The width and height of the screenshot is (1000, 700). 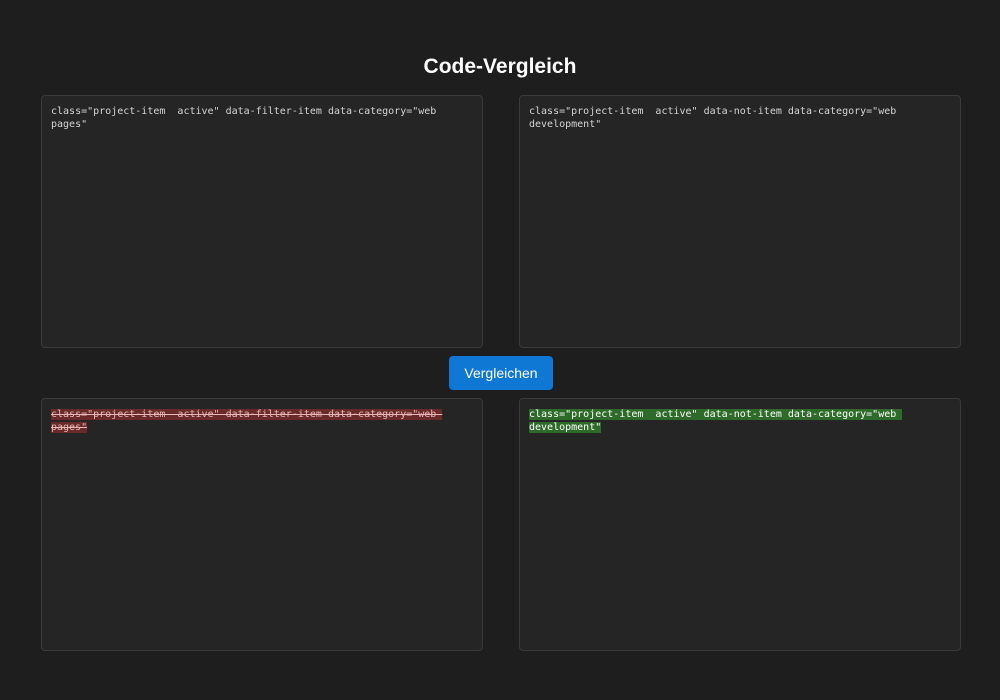 I want to click on compare-button: Vergleichen, so click(x=501, y=373).